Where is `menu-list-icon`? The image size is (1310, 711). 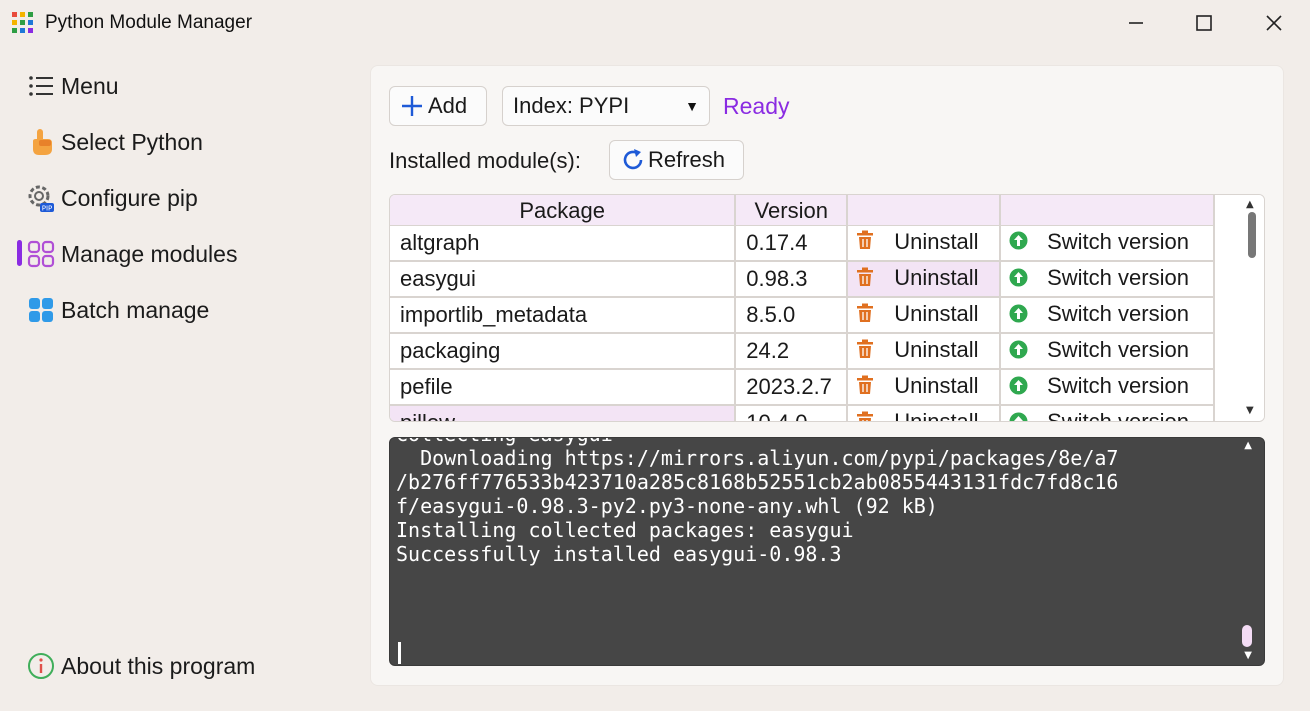
menu-list-icon is located at coordinates (41, 86).